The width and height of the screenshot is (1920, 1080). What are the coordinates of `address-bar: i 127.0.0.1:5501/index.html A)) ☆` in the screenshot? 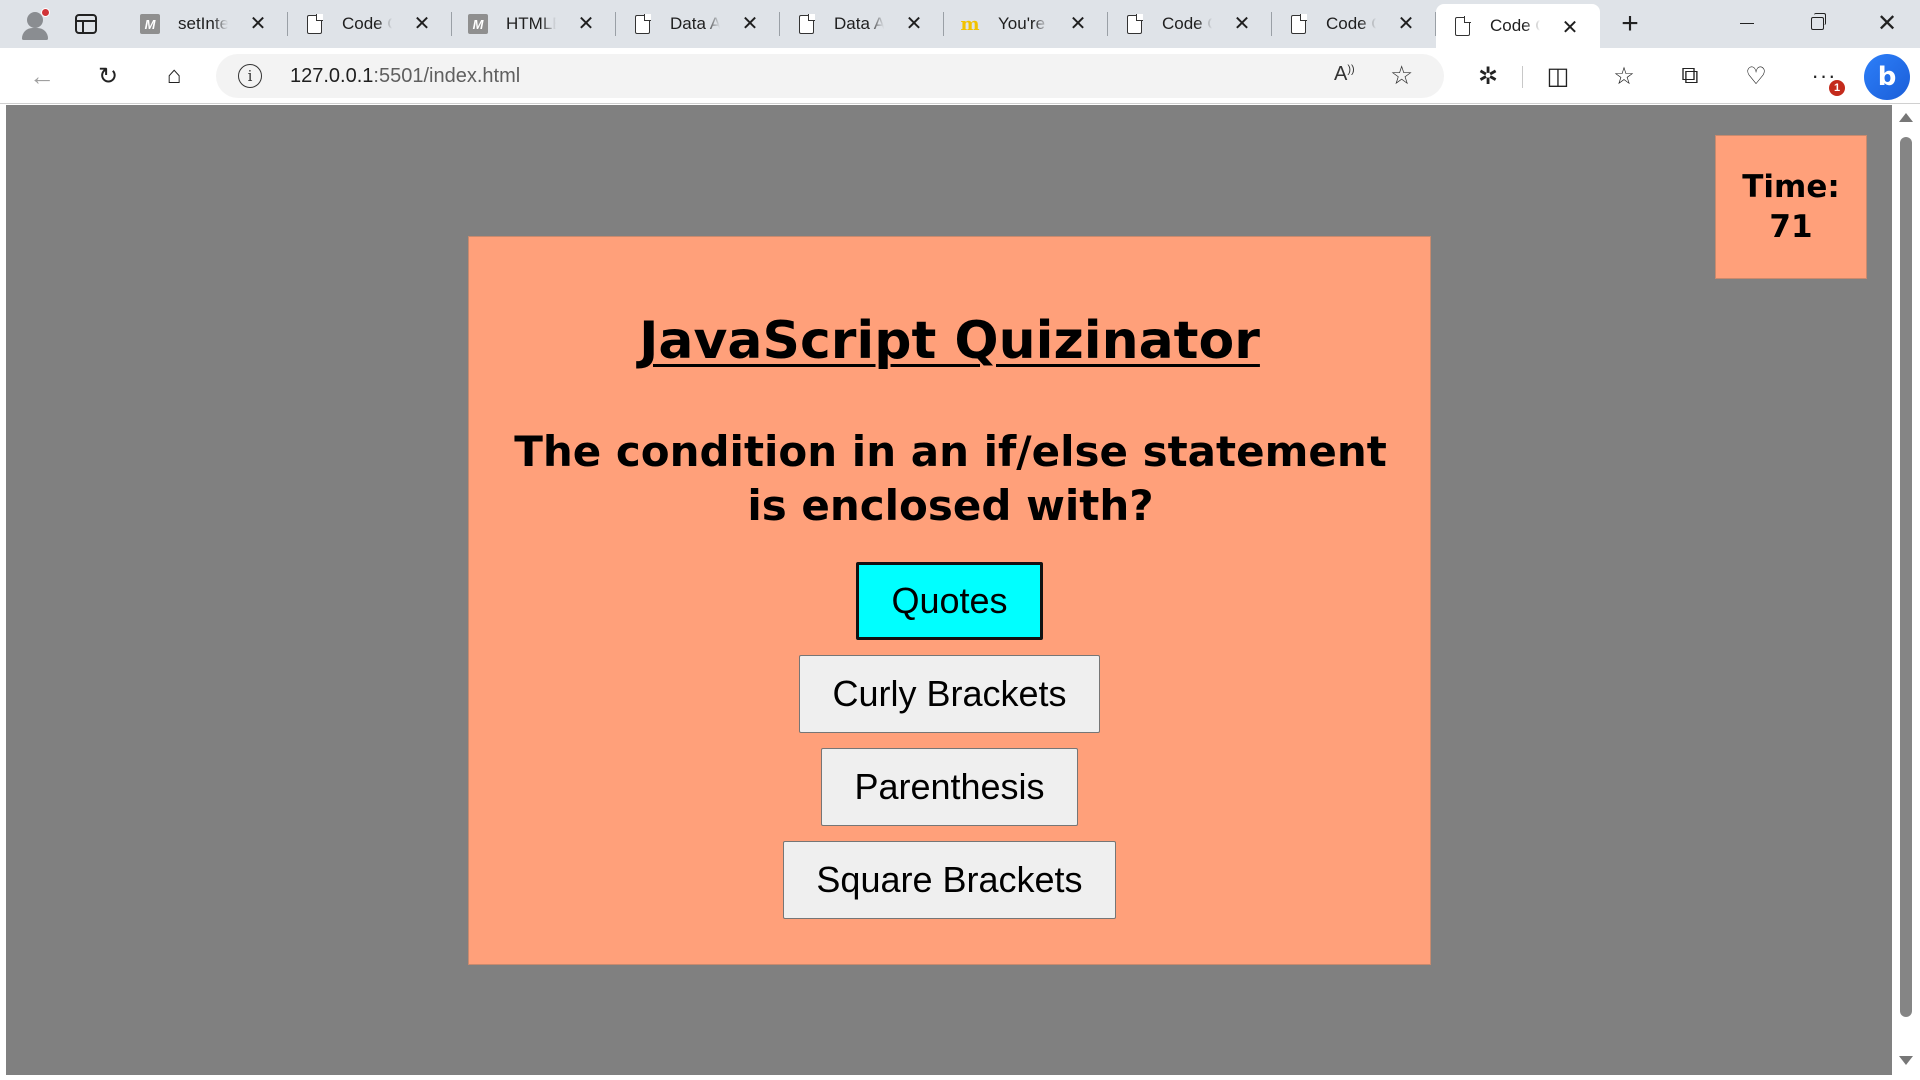 It's located at (830, 76).